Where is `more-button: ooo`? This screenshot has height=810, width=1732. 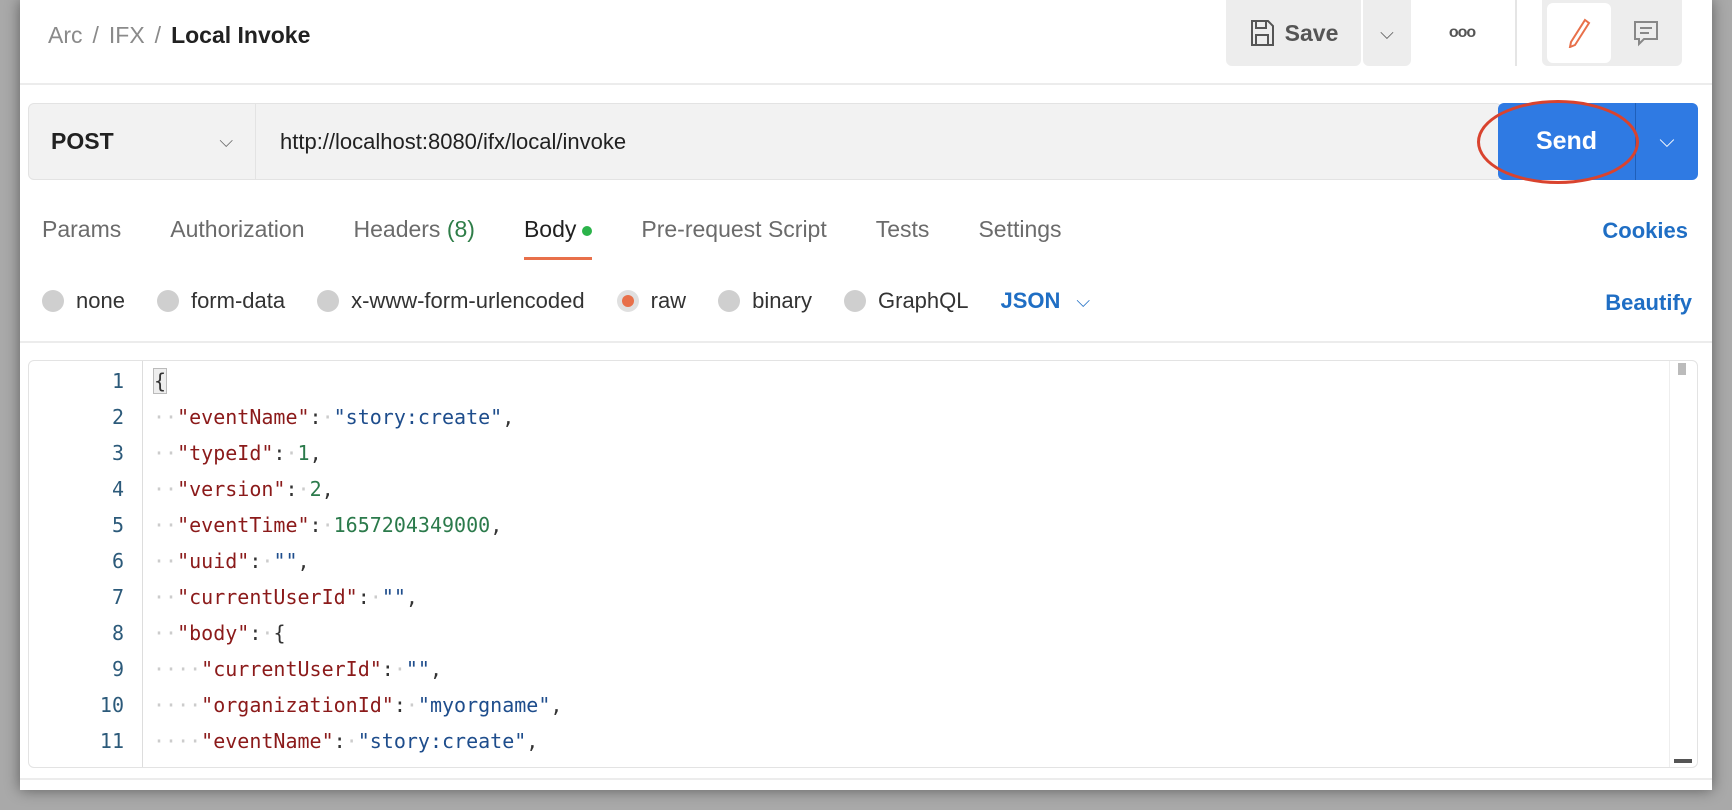 more-button: ooo is located at coordinates (1462, 33).